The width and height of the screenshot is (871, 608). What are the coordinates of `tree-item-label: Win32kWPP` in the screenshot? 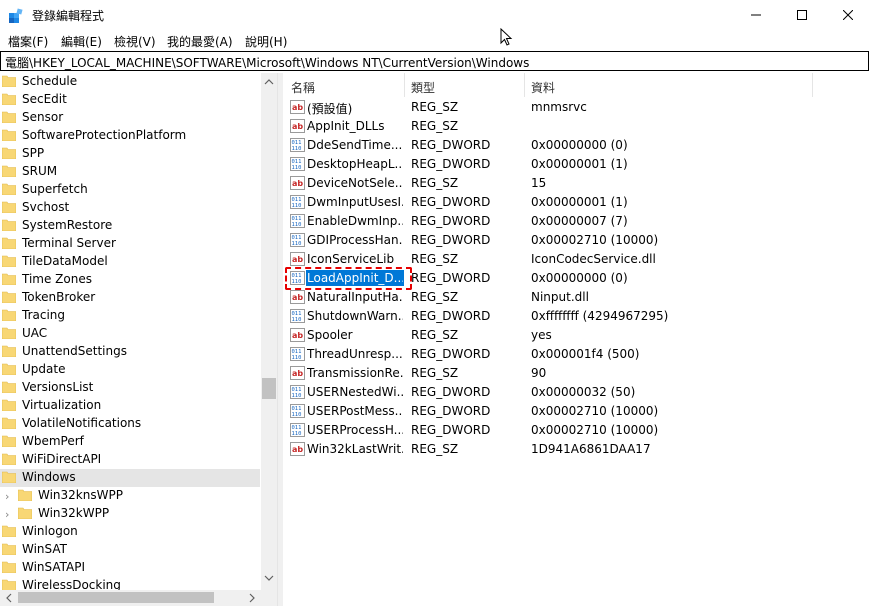 It's located at (74, 513).